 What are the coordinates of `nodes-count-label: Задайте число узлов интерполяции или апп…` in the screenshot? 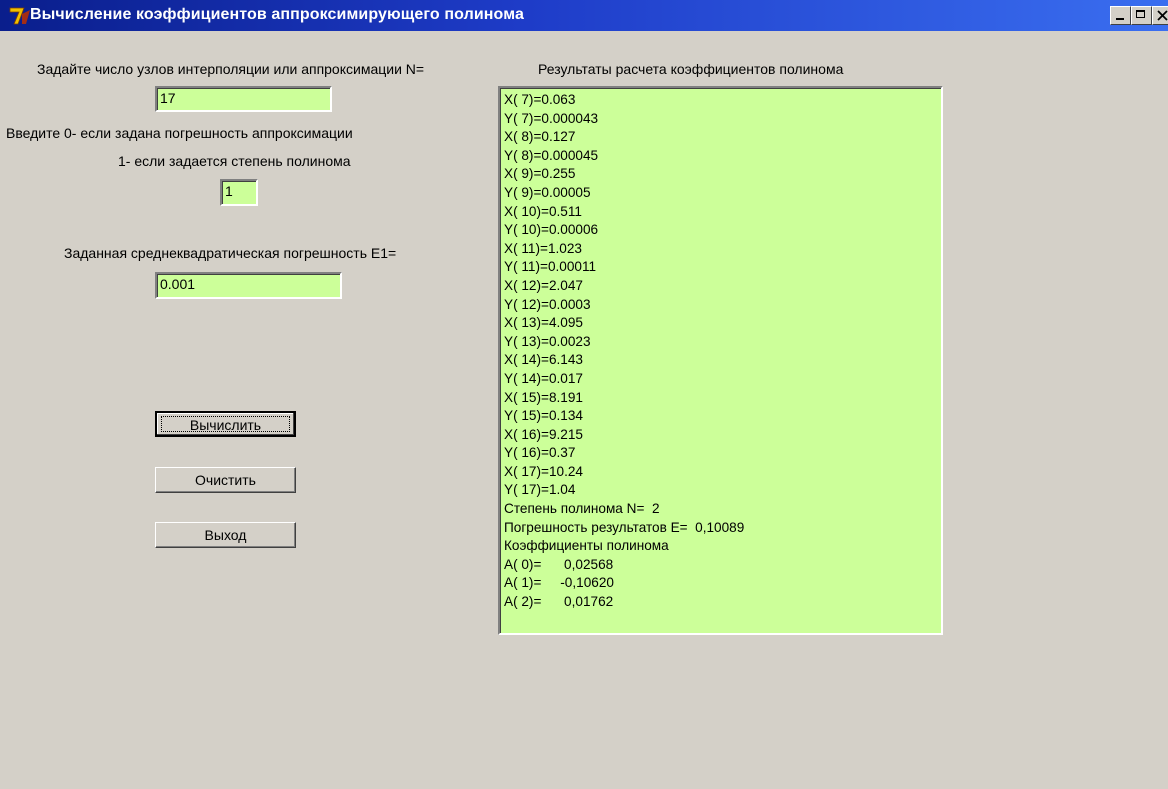 It's located at (231, 69).